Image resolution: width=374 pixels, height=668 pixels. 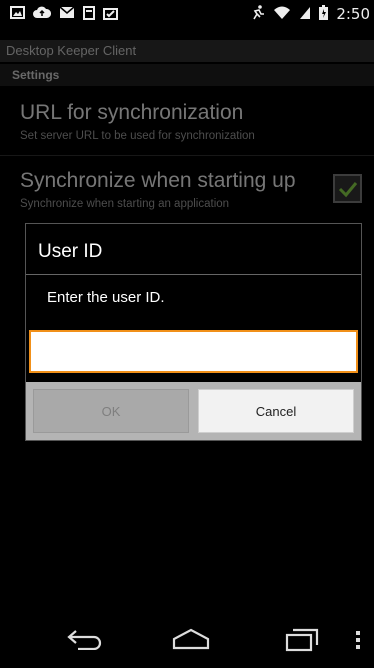 What do you see at coordinates (70, 251) in the screenshot?
I see `dialog-title: User ID` at bounding box center [70, 251].